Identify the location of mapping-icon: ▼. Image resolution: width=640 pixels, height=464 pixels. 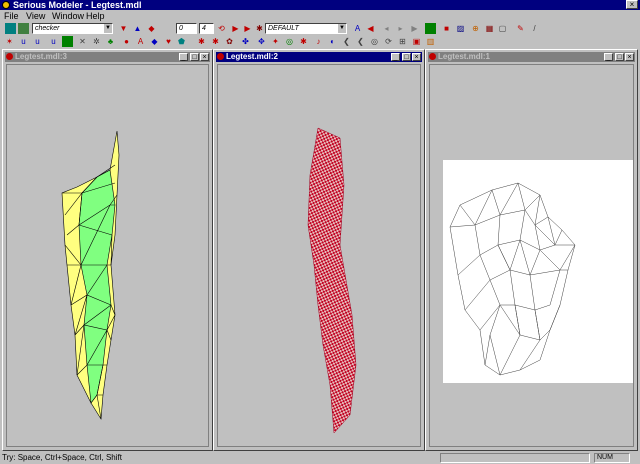
(123, 28).